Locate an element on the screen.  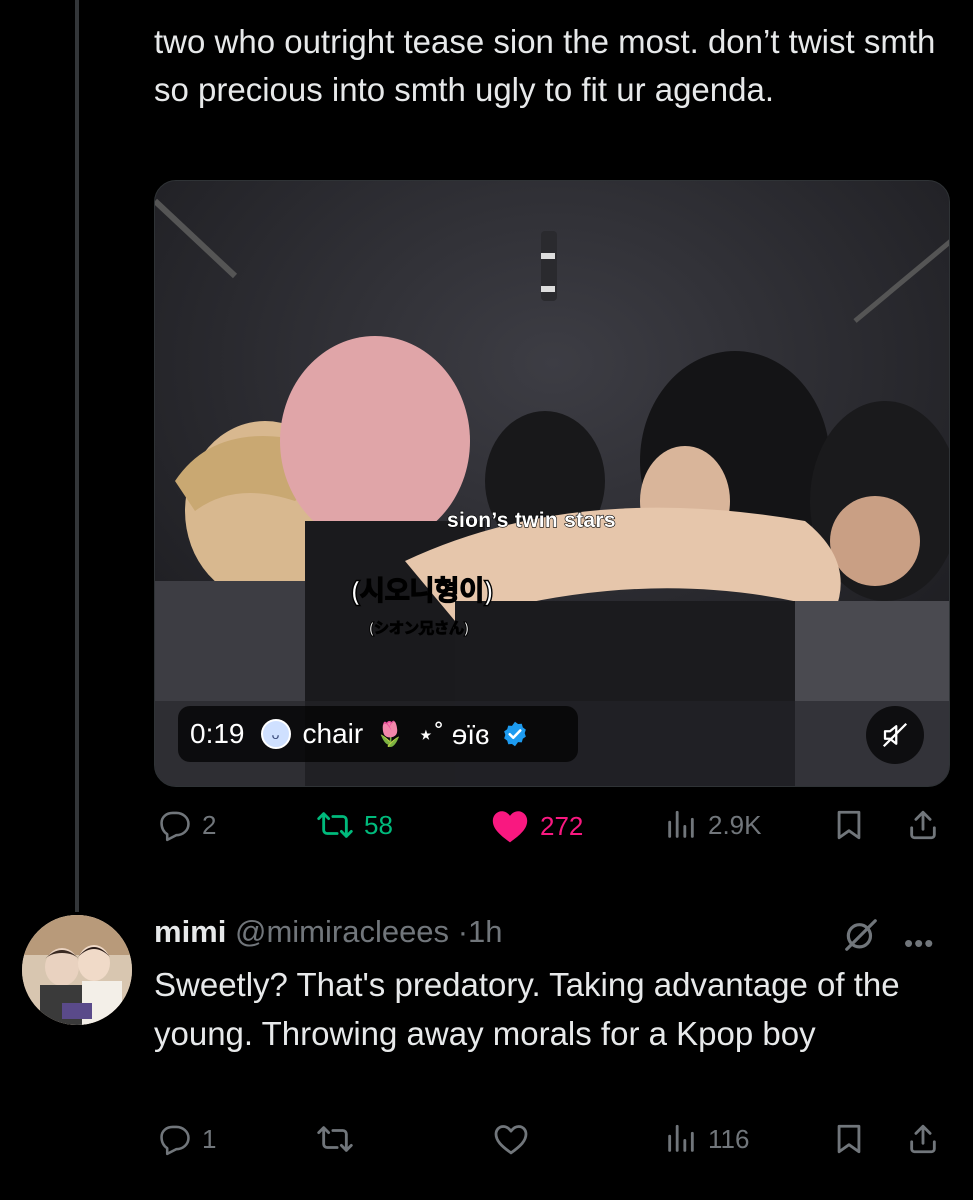
retweet-button is located at coordinates (340, 1139).